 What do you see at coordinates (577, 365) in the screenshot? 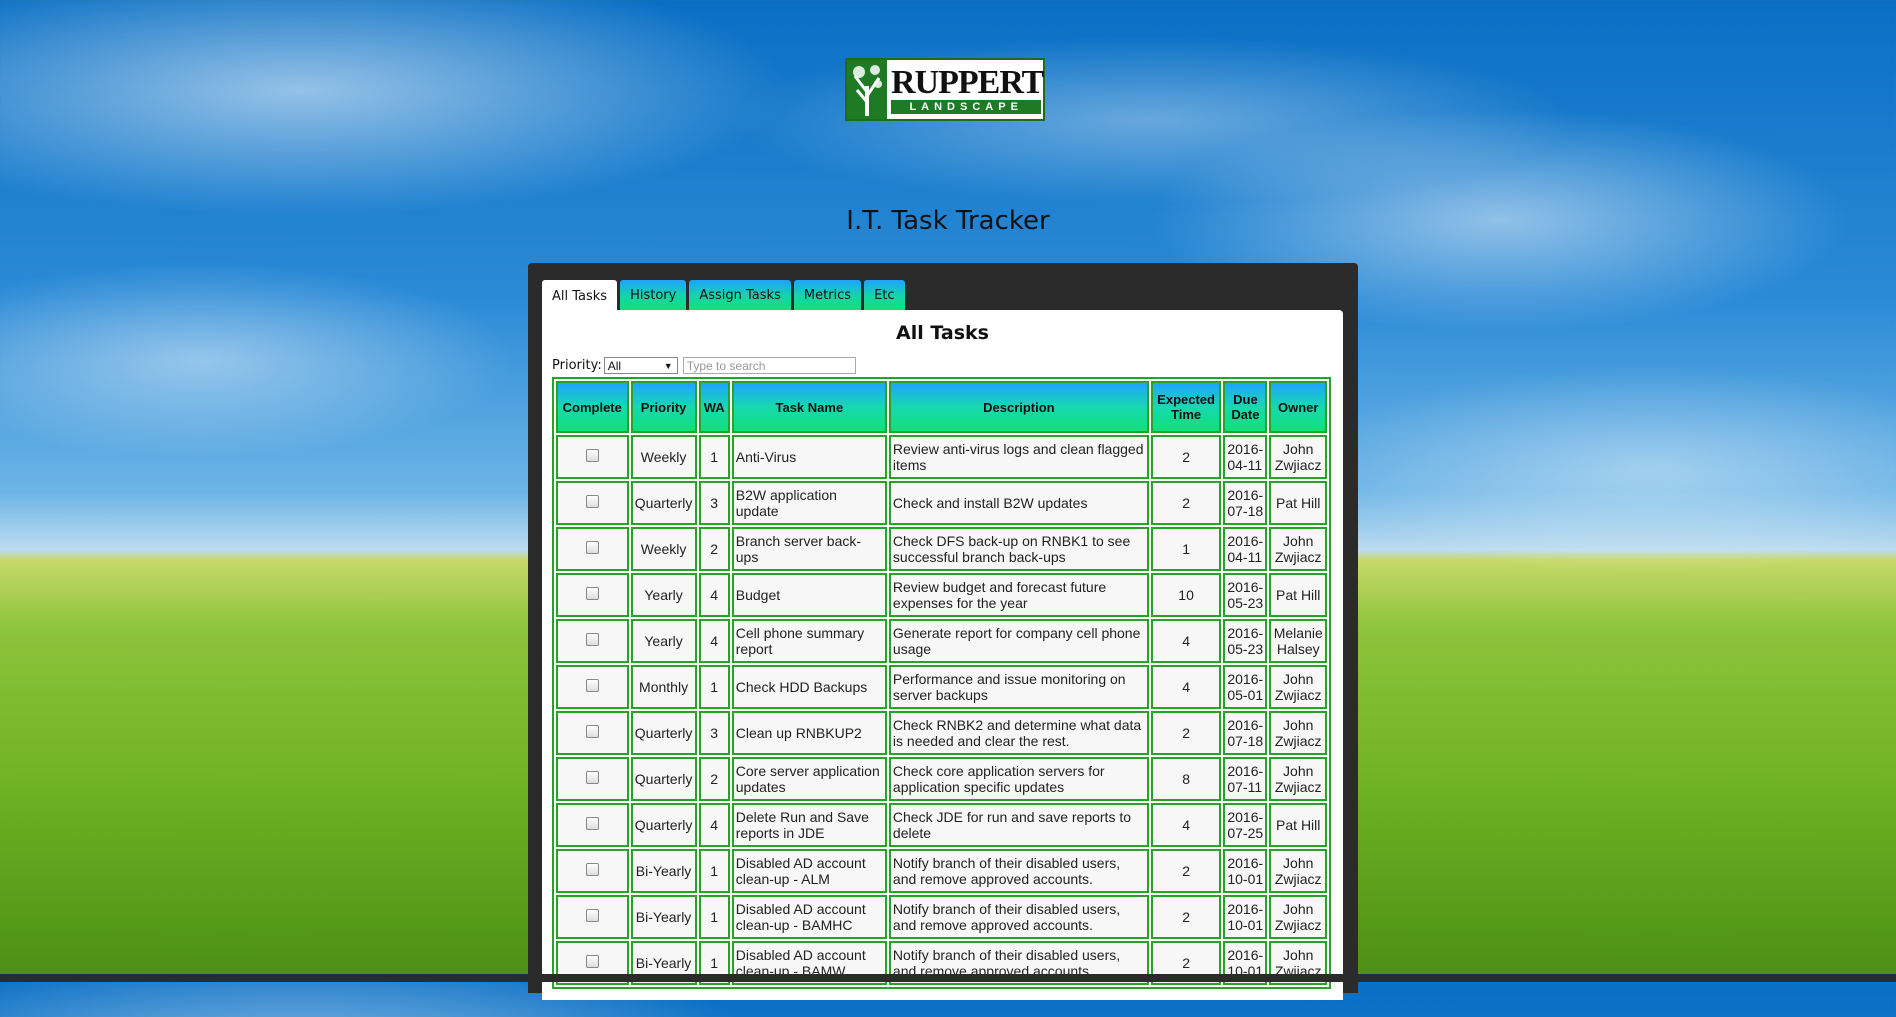
I see `priority-label: Priority:` at bounding box center [577, 365].